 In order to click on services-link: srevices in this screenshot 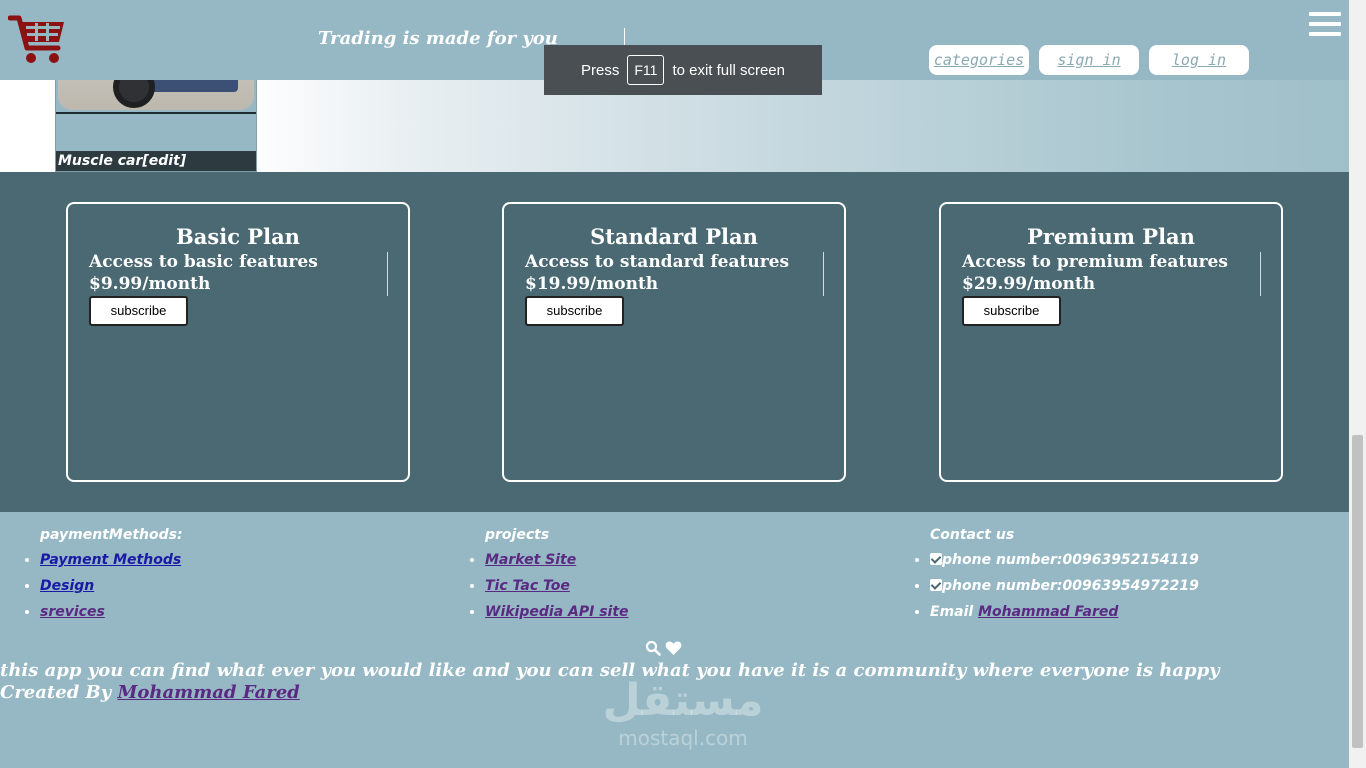, I will do `click(72, 612)`.